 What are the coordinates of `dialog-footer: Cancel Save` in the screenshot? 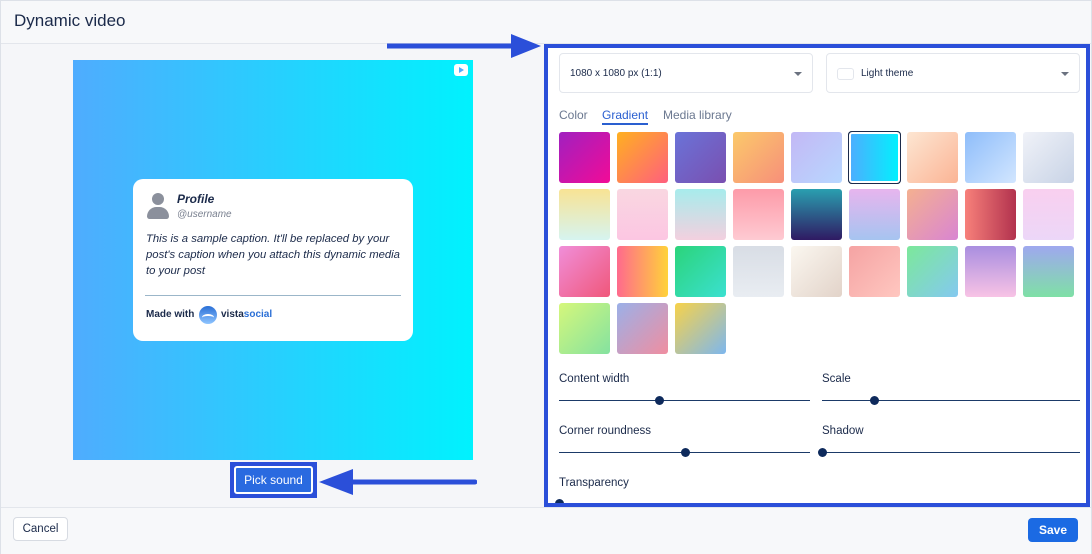 It's located at (546, 530).